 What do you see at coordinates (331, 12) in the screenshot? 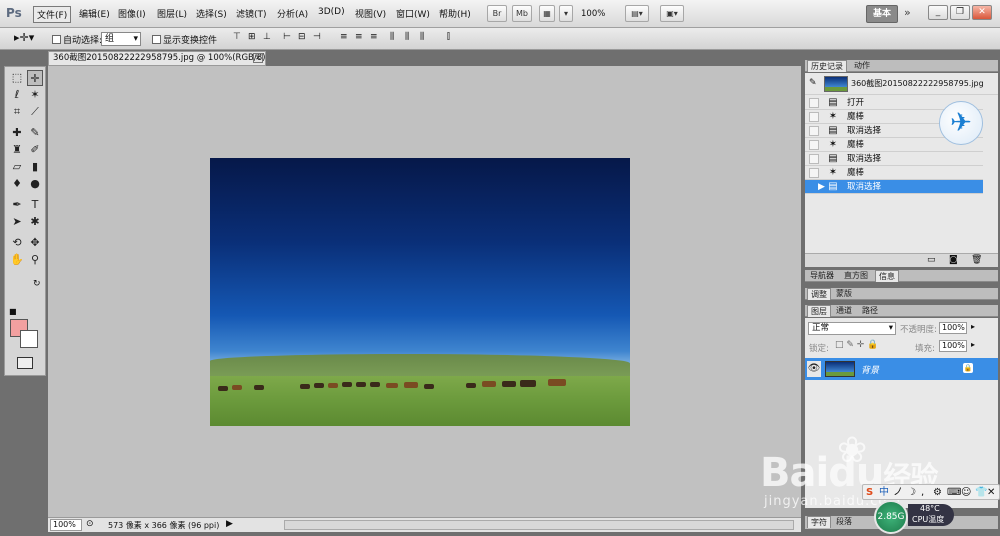
I see `menu-3d: 3D(D)` at bounding box center [331, 12].